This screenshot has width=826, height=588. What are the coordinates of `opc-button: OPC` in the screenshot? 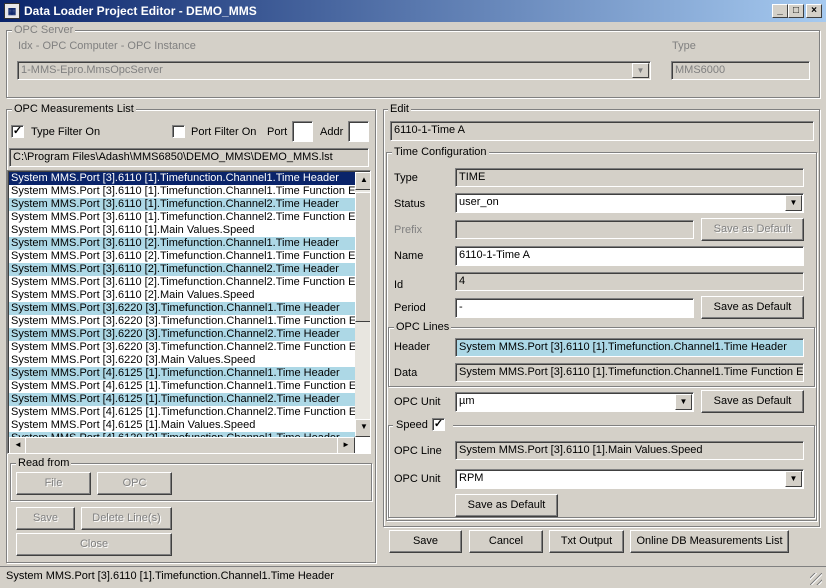 It's located at (134, 483).